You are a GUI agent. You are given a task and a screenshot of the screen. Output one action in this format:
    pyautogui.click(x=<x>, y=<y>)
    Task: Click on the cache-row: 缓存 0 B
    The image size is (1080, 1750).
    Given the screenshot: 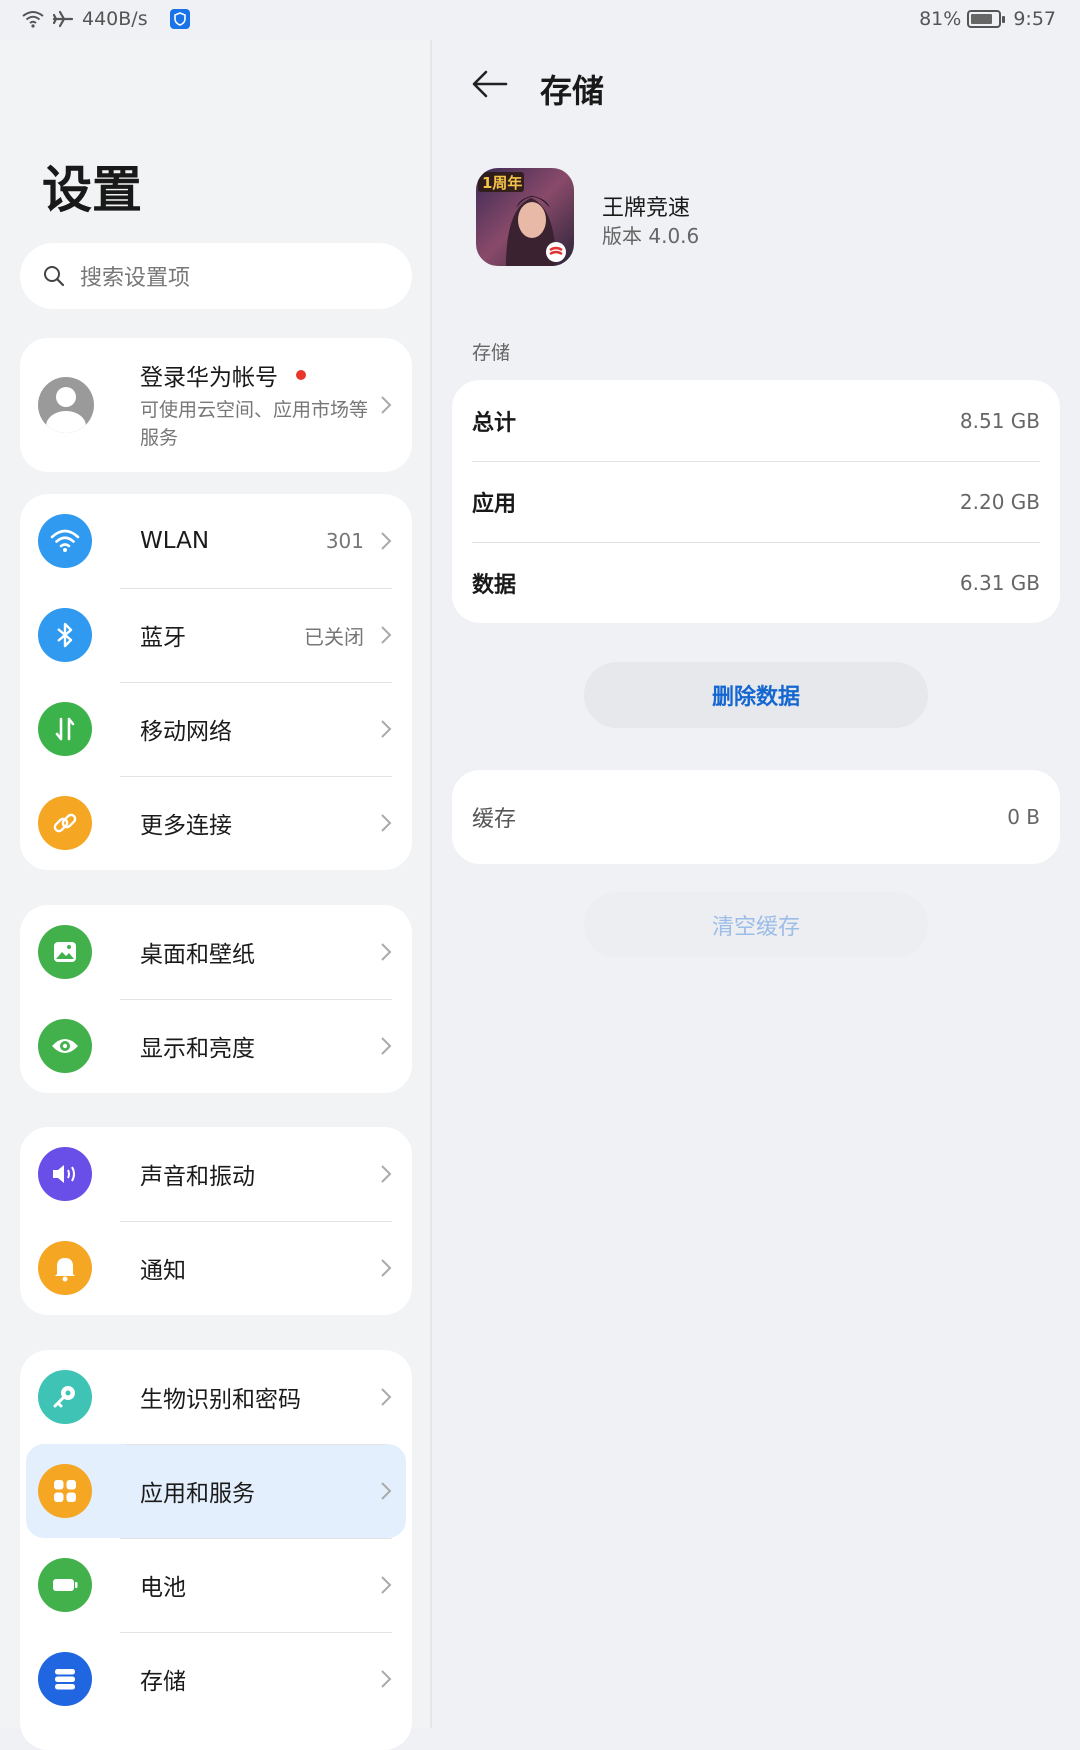 What is the action you would take?
    pyautogui.click(x=756, y=817)
    